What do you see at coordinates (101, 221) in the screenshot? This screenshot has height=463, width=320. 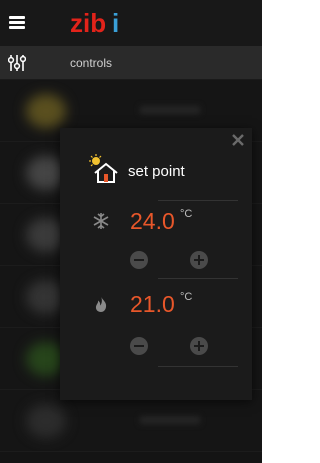 I see `snowflake-icon` at bounding box center [101, 221].